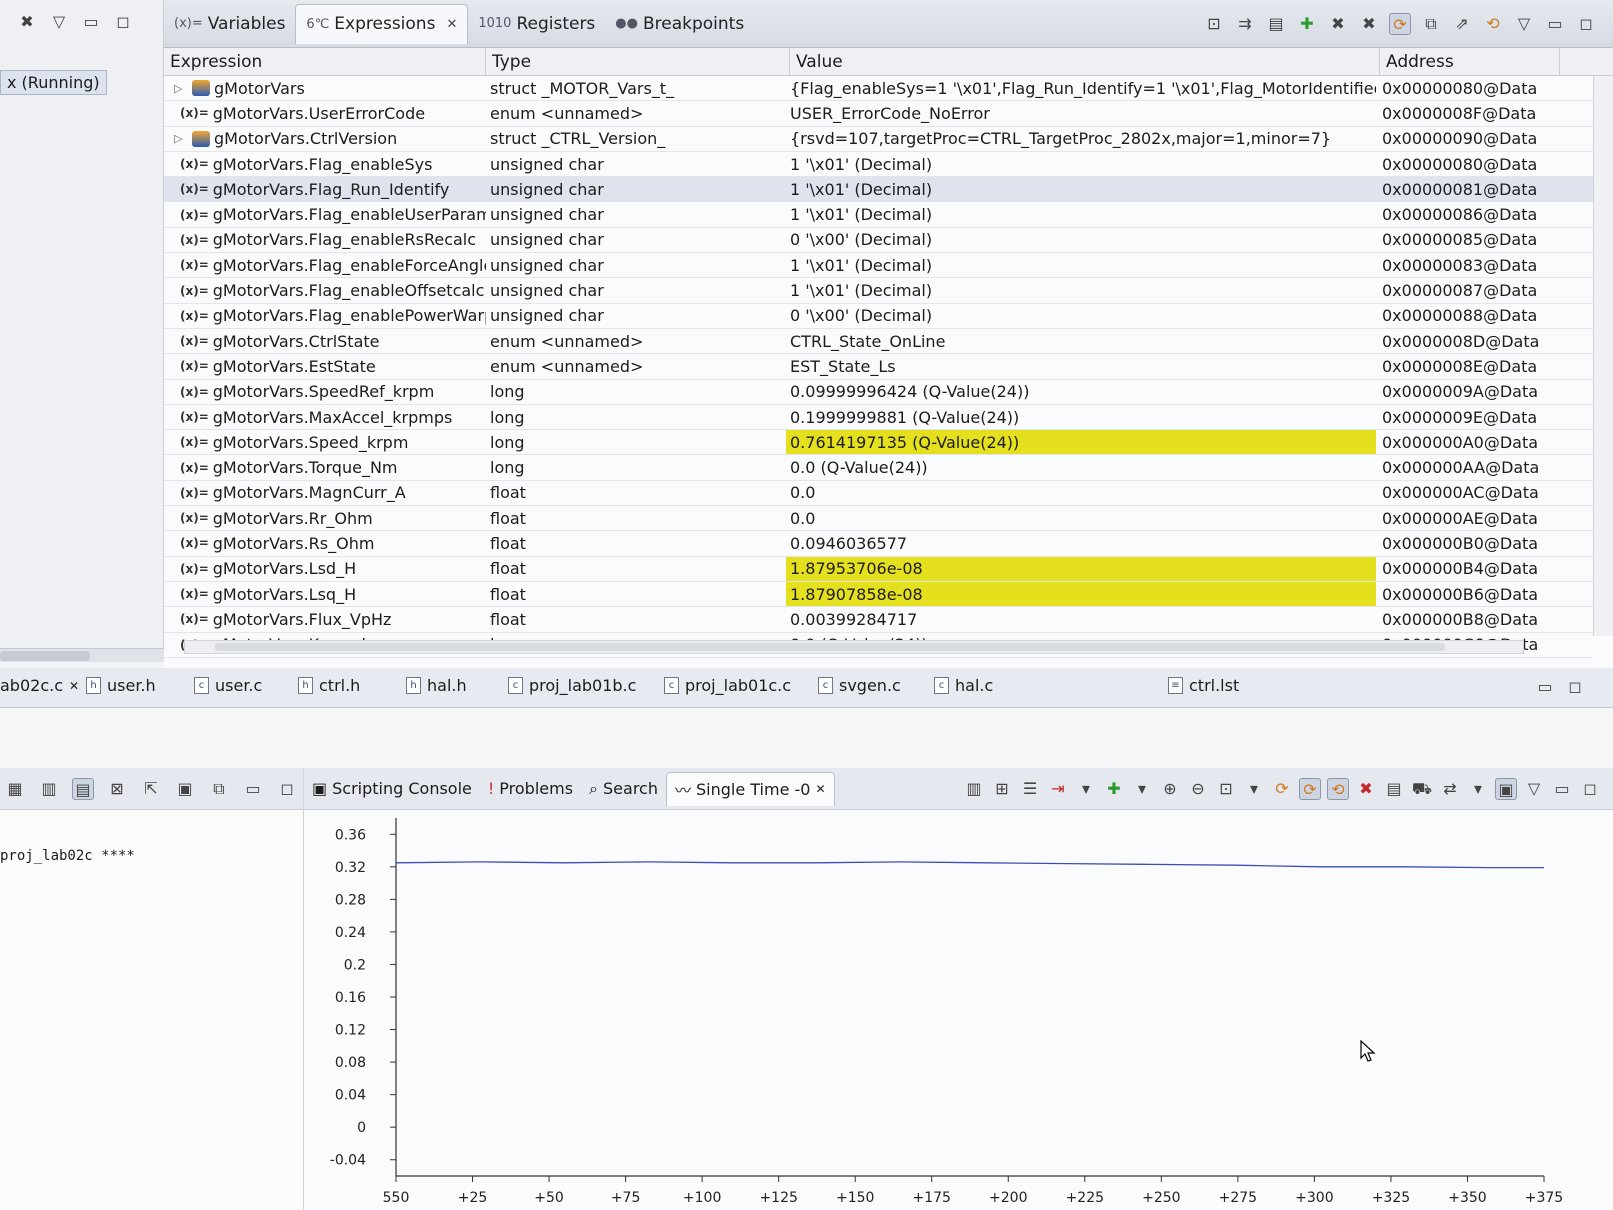  What do you see at coordinates (530, 789) in the screenshot?
I see `tab-problems: ! Problems` at bounding box center [530, 789].